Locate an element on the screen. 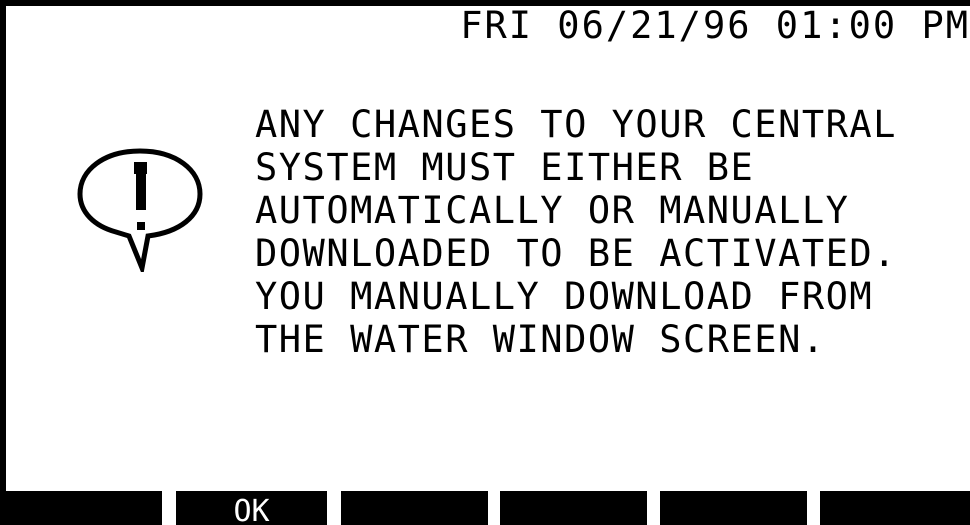  alert-message-line: DOWNLOADED TO BE ACTIVATED. is located at coordinates (576, 253).